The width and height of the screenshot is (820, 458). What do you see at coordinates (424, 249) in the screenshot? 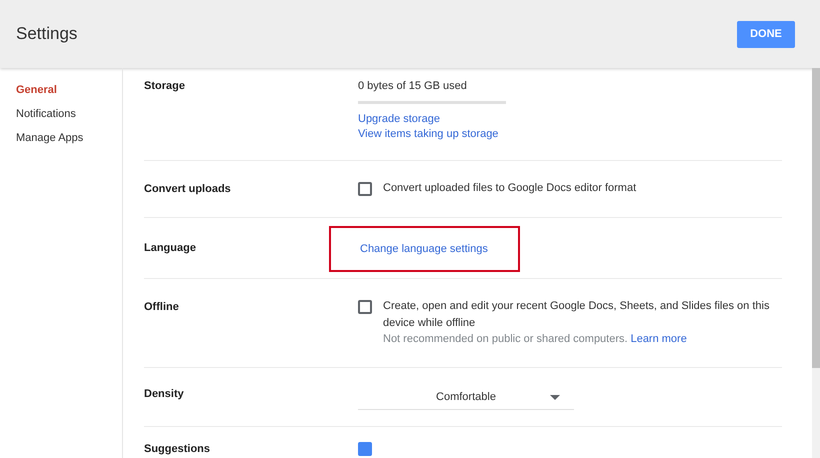
I see `language-link: Change language settings` at bounding box center [424, 249].